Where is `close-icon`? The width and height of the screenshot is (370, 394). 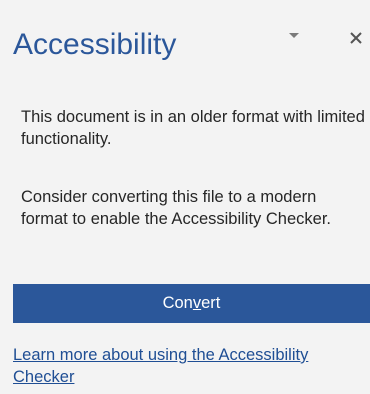 close-icon is located at coordinates (356, 38).